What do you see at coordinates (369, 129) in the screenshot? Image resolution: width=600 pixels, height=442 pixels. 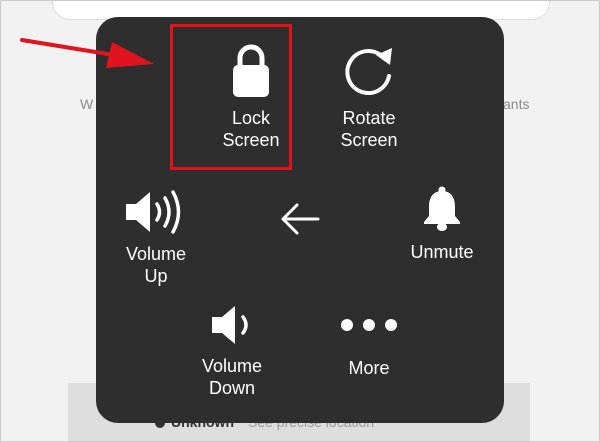 I see `rotate-screen-label: Rotate Screen` at bounding box center [369, 129].